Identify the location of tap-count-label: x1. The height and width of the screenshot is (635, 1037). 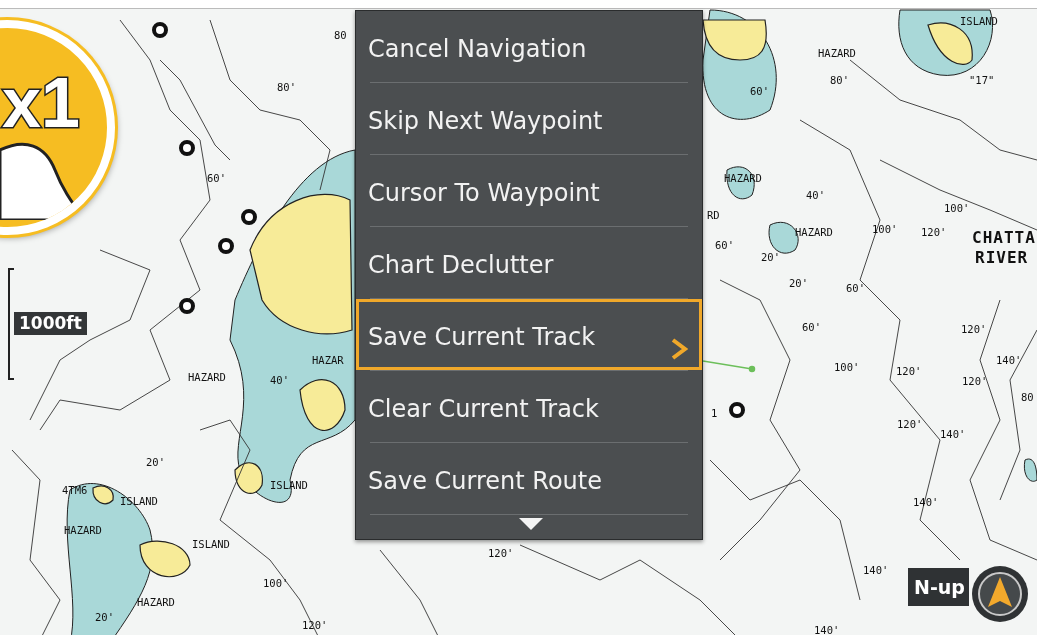
(41, 103).